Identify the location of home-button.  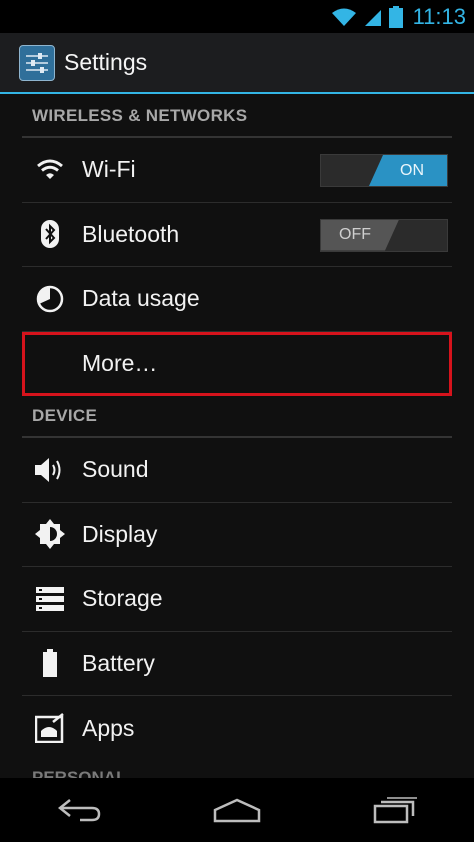
(237, 810).